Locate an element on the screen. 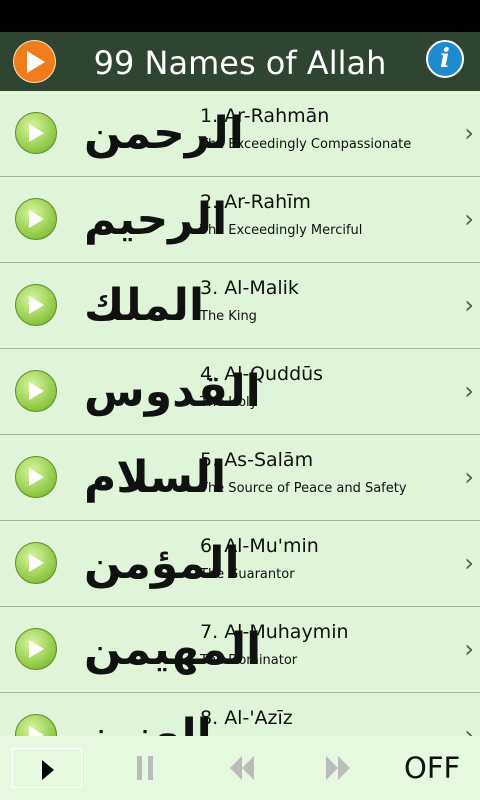 Image resolution: width=480 pixels, height=800 pixels. previous-button is located at coordinates (242, 768).